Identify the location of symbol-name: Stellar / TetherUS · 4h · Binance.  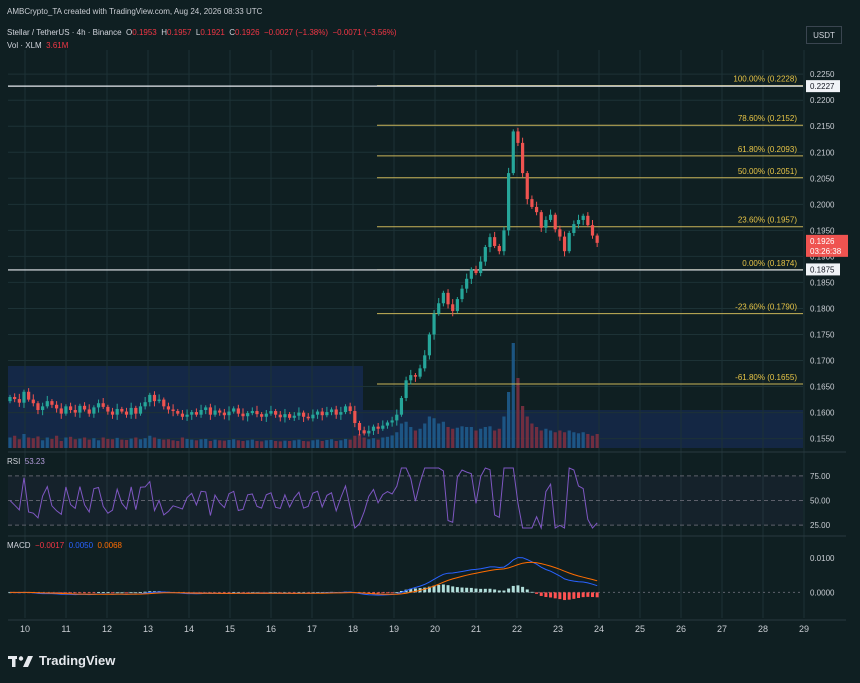
(64, 32).